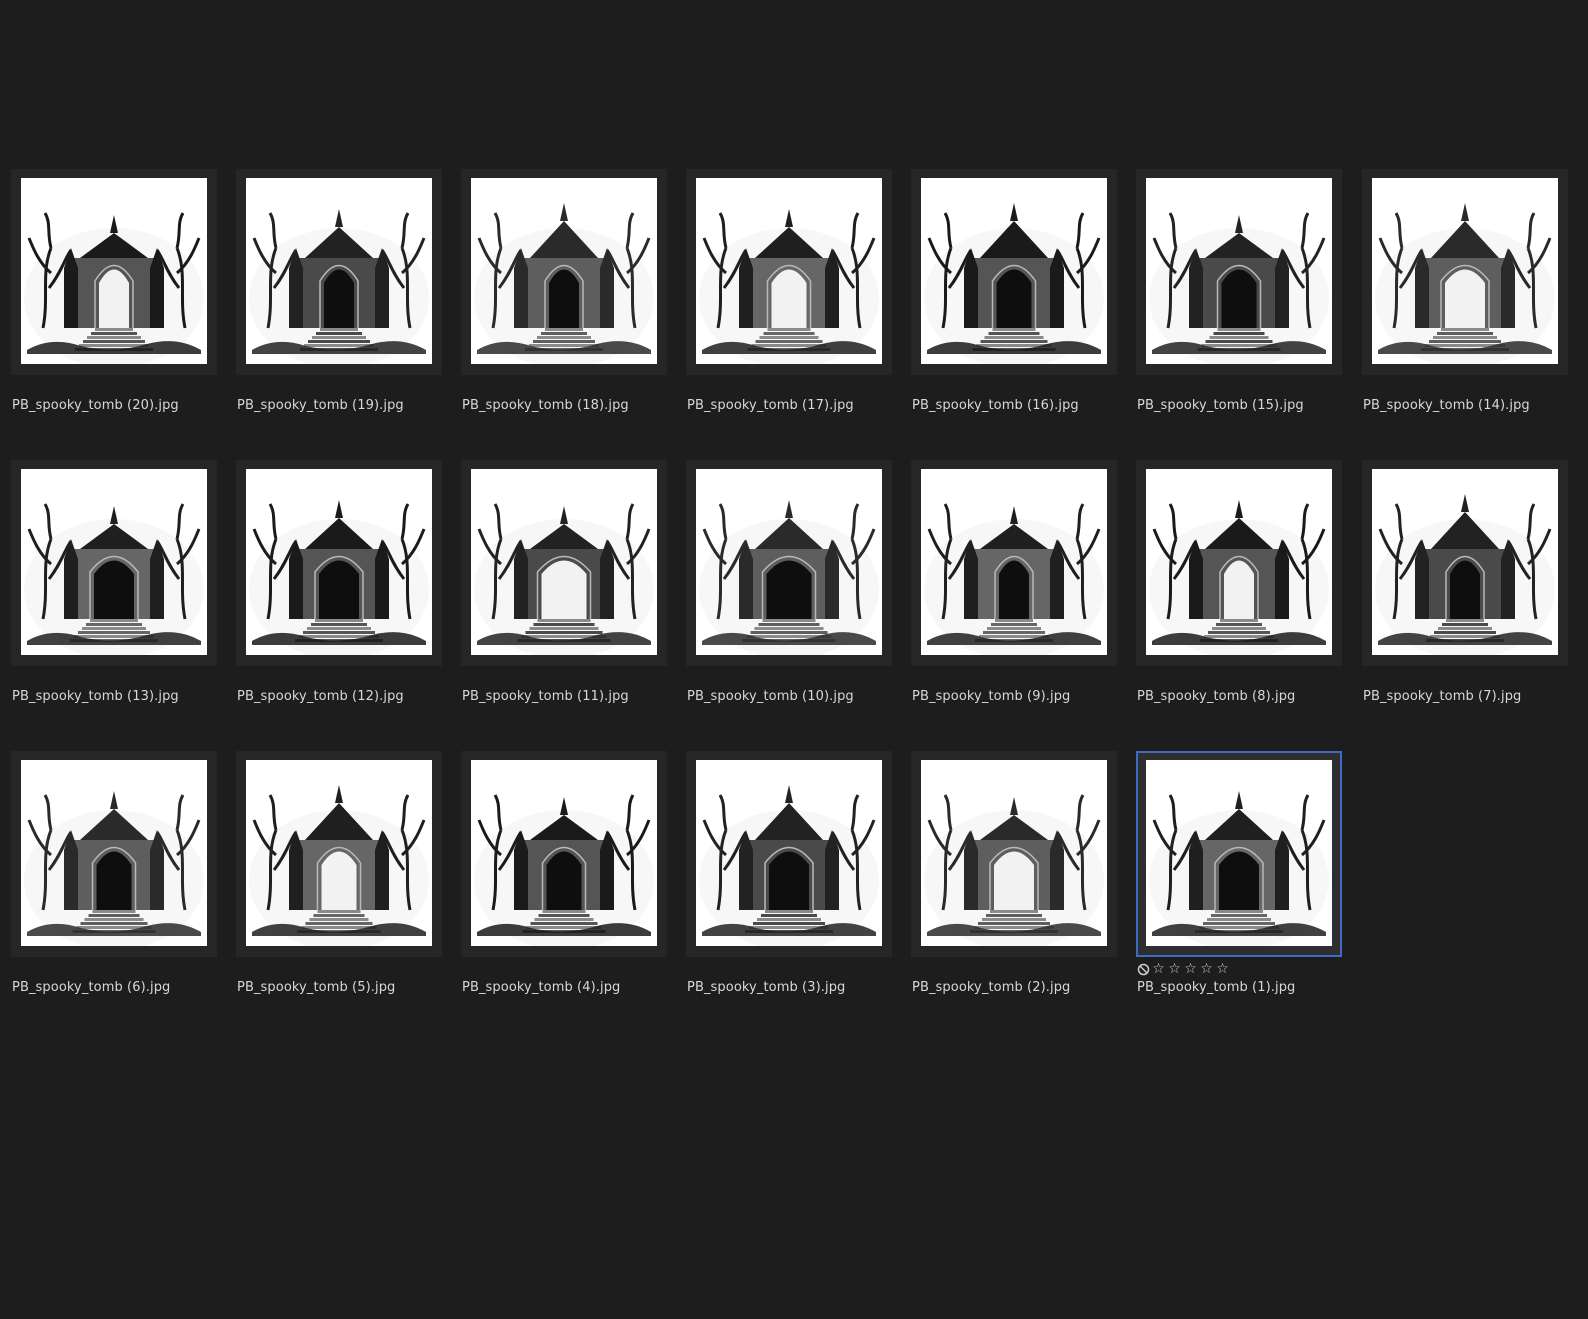 This screenshot has height=1319, width=1588. What do you see at coordinates (541, 987) in the screenshot?
I see `thumbnail-filename: PB_spooky_tomb (4).jpg` at bounding box center [541, 987].